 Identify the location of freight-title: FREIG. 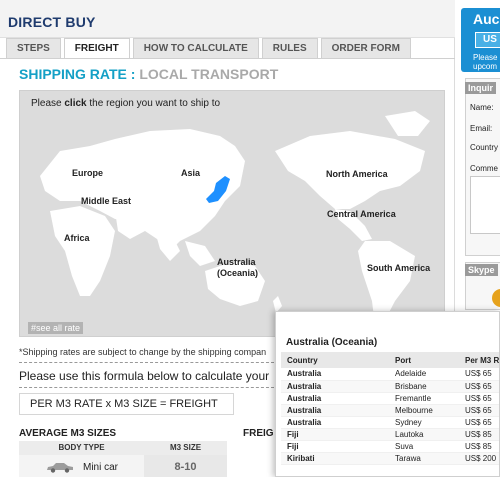
(258, 433).